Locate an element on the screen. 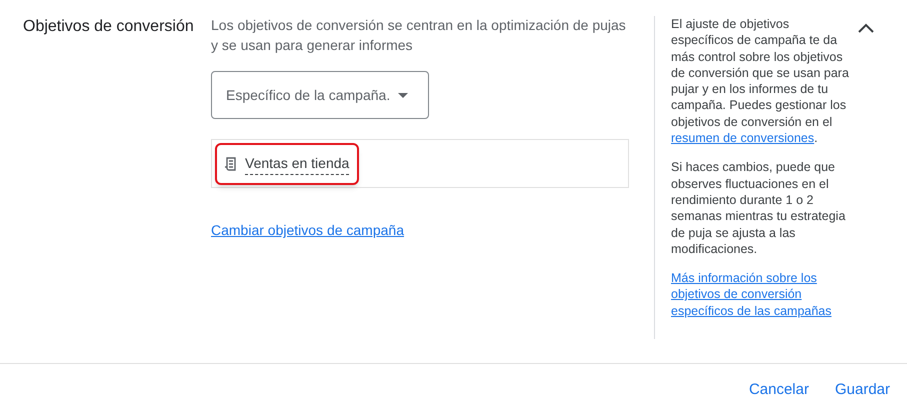 This screenshot has width=907, height=416. goal-chip: Ventas en tienda is located at coordinates (287, 163).